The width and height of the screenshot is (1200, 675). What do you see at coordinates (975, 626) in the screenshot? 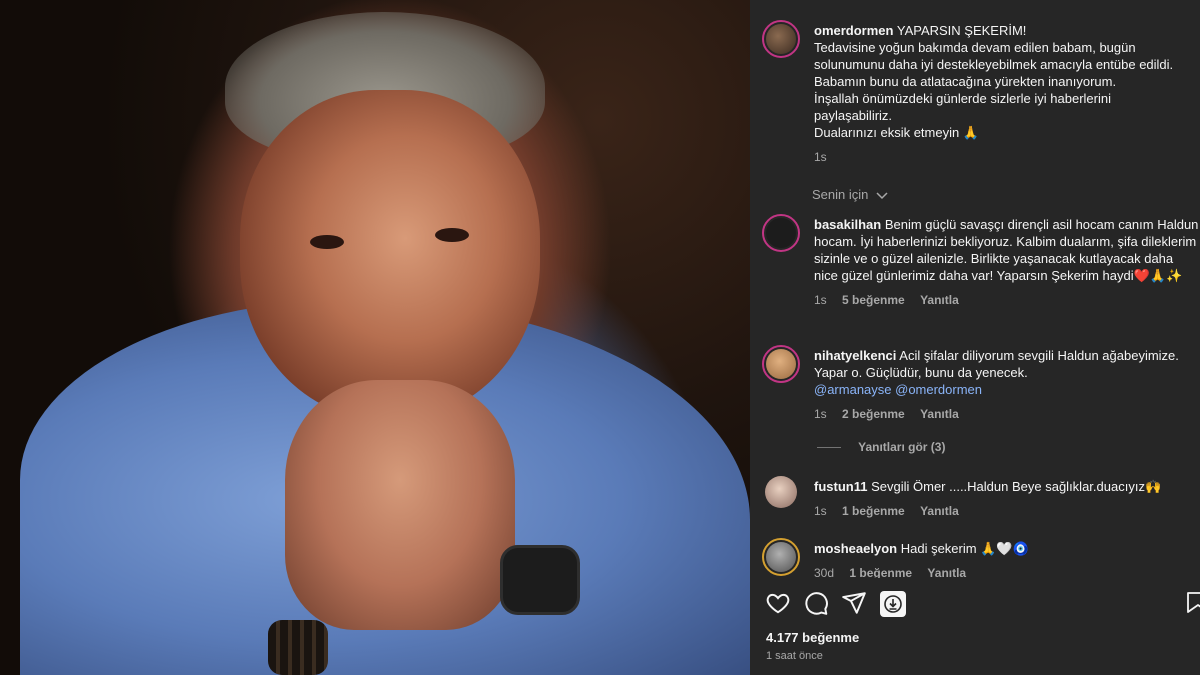
I see `post-action-bar: 4.177 beğenme 1 saat önce` at bounding box center [975, 626].